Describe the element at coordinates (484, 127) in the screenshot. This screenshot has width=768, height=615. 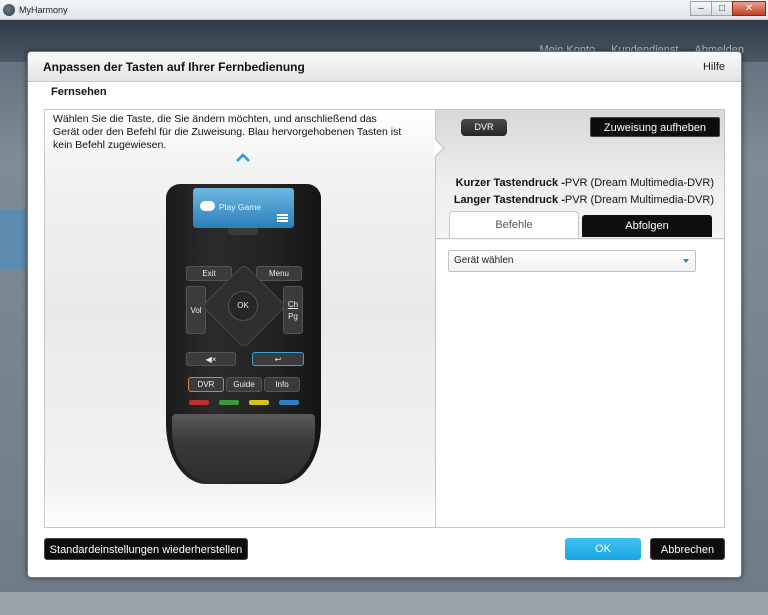
I see `selected-key-chip: DVR` at that location.